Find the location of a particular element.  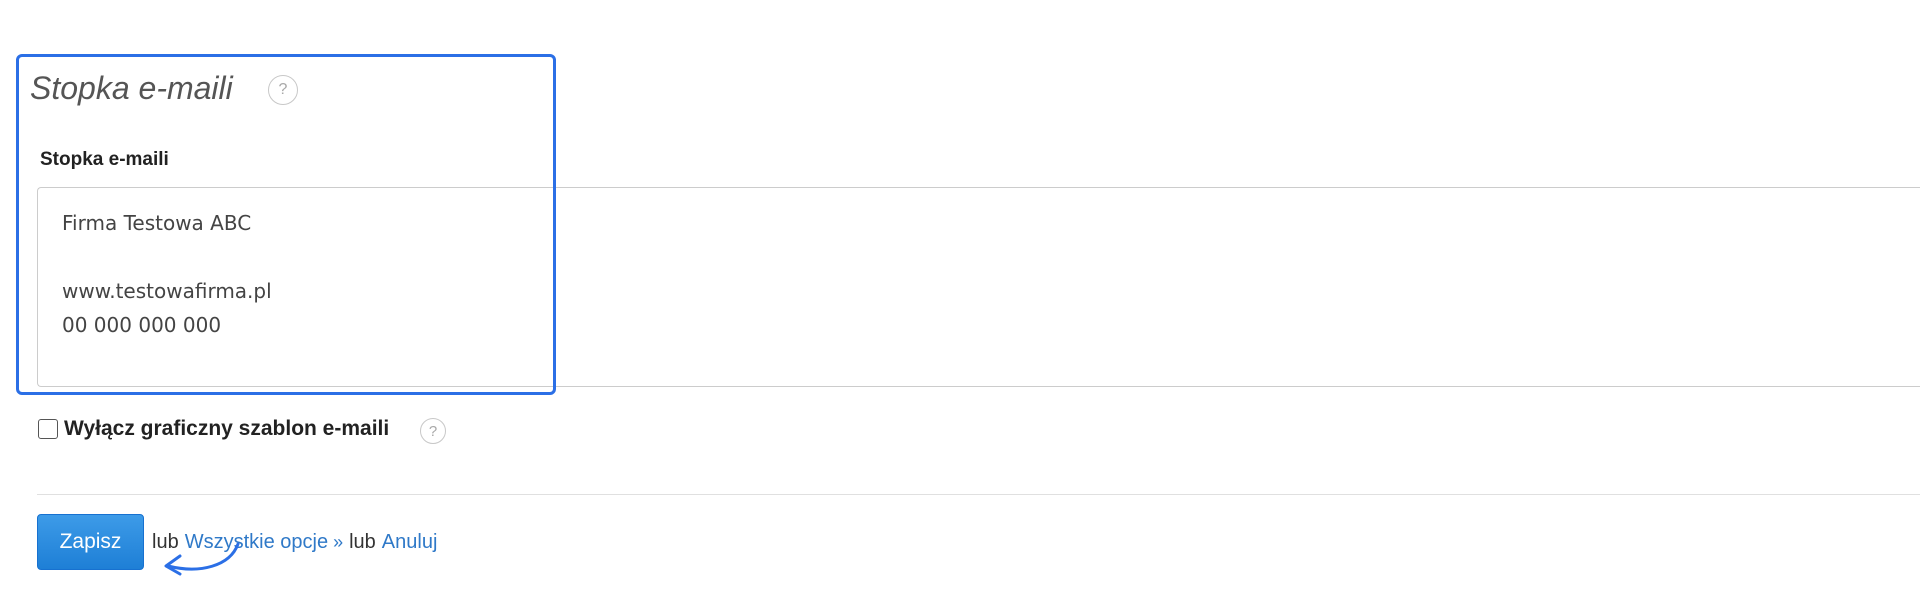

divider is located at coordinates (978, 494).